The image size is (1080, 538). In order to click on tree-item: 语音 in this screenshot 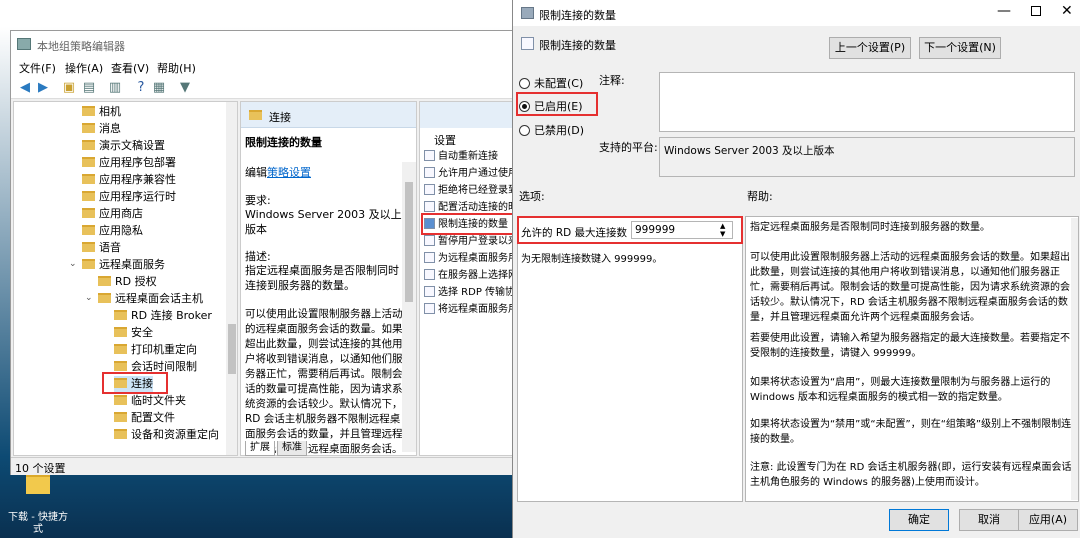, I will do `click(101, 248)`.